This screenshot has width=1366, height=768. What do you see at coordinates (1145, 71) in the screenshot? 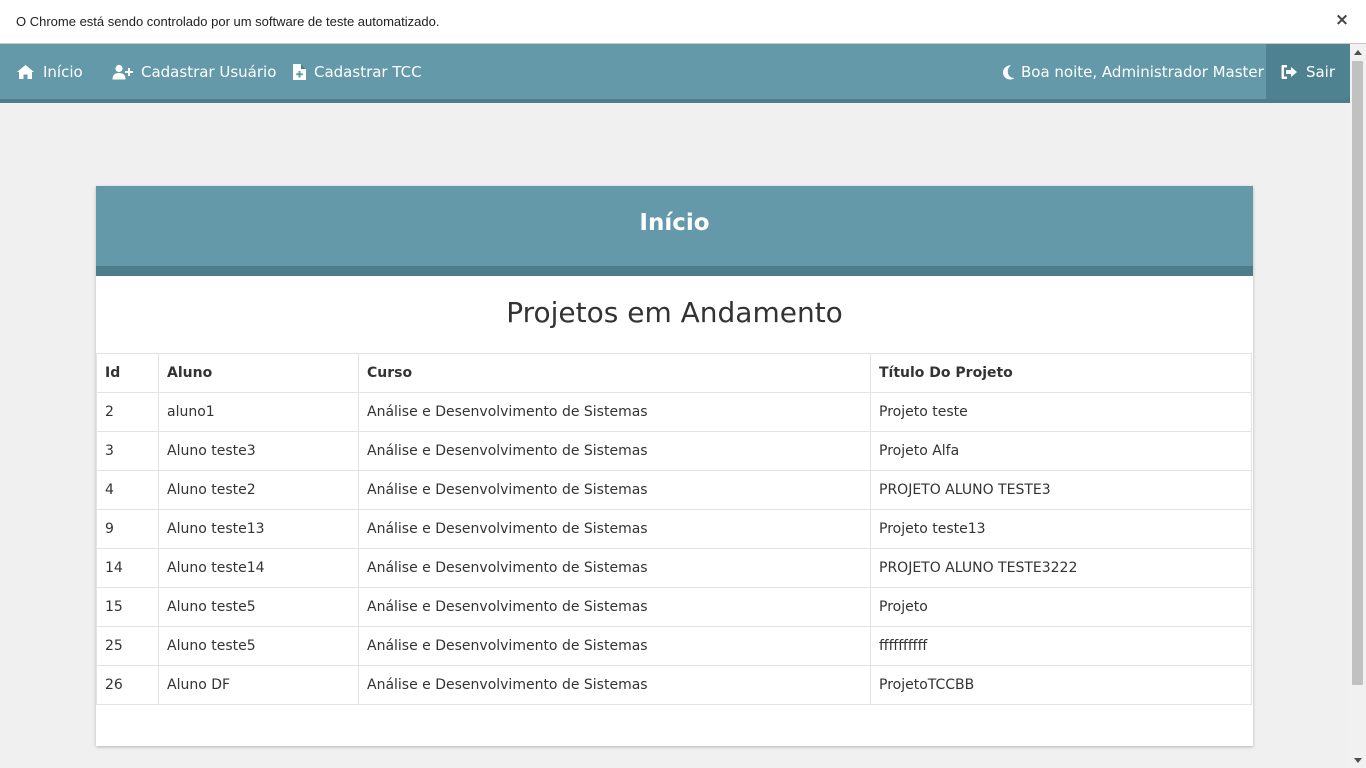
I see `greeting-text: Boa noite, Administrador Master!` at bounding box center [1145, 71].